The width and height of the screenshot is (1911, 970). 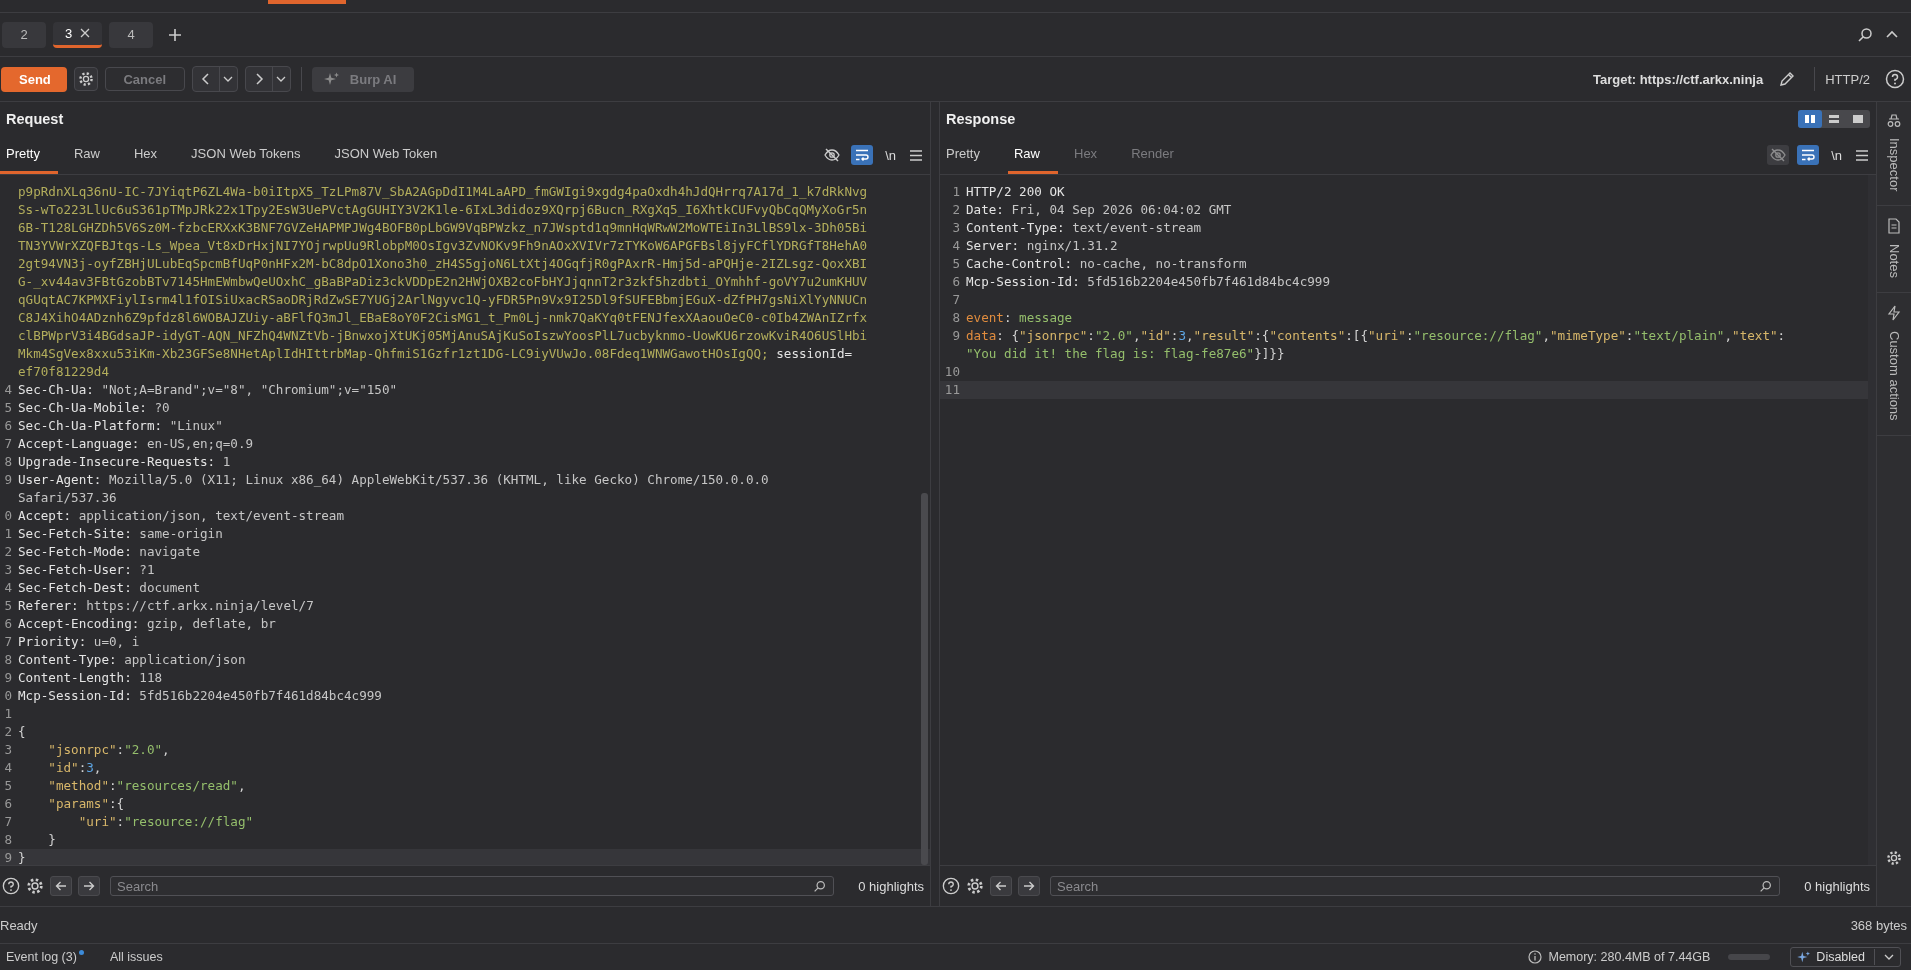 What do you see at coordinates (120, 426) in the screenshot?
I see `code-line: Sec-Ch-Ua-Platform: "Linux"` at bounding box center [120, 426].